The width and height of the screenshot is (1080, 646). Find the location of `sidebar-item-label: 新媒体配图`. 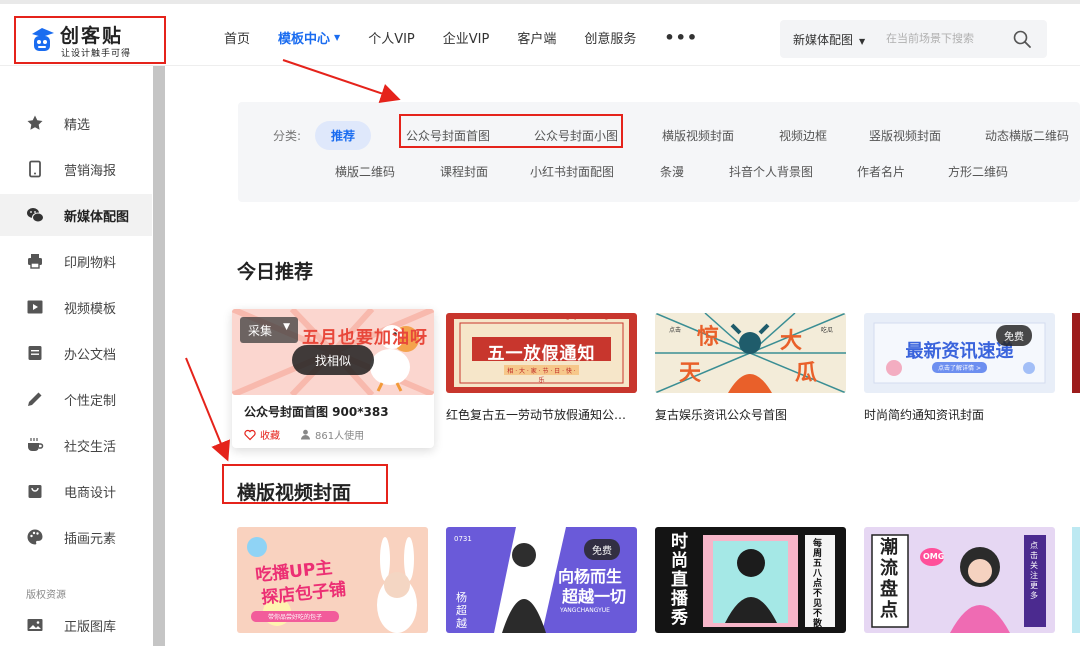

sidebar-item-label: 新媒体配图 is located at coordinates (97, 217).